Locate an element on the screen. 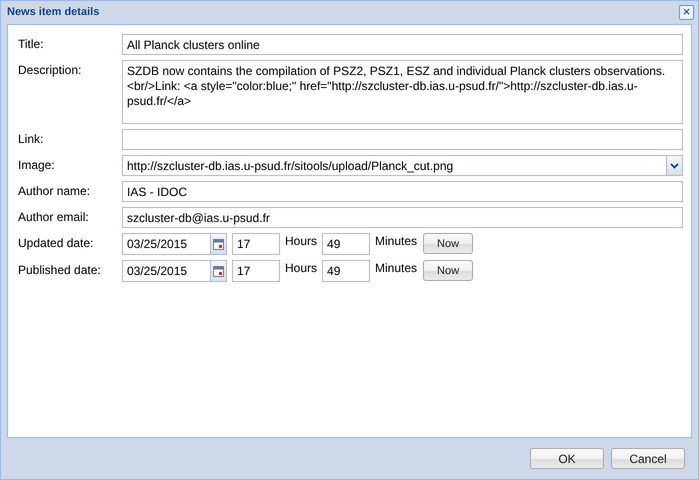  cancel-button: Cancel is located at coordinates (648, 458).